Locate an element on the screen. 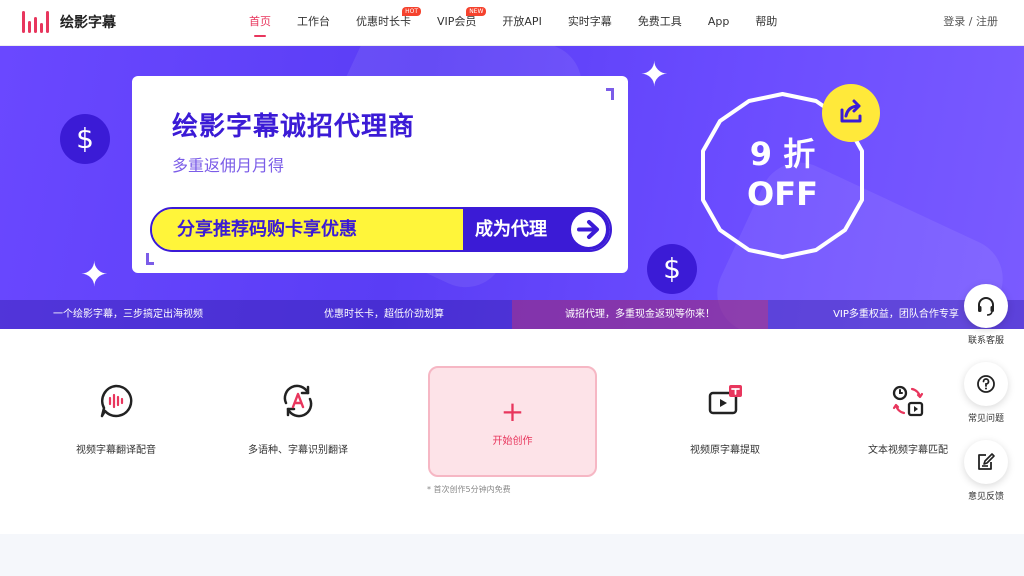 The width and height of the screenshot is (1024, 576). faq-label: 常见问题 is located at coordinates (985, 419).